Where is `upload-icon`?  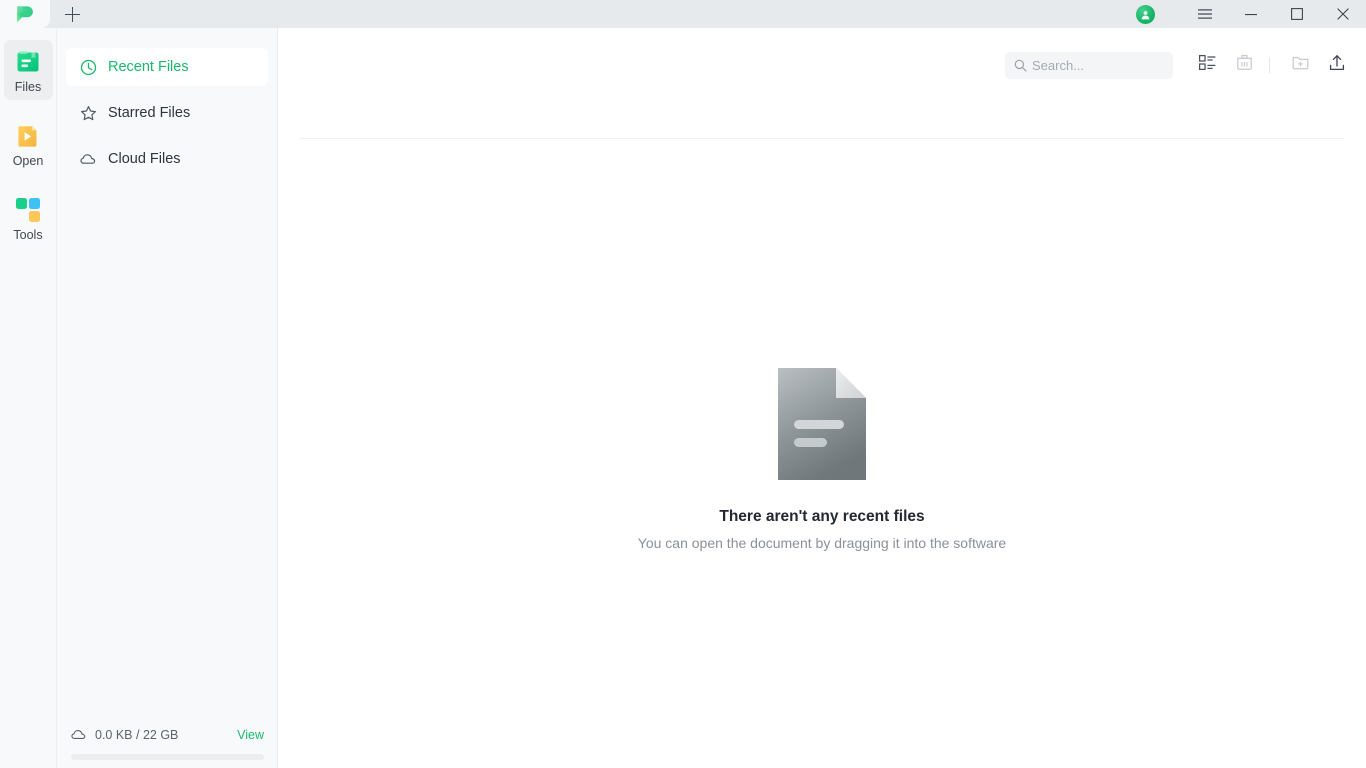
upload-icon is located at coordinates (1337, 65).